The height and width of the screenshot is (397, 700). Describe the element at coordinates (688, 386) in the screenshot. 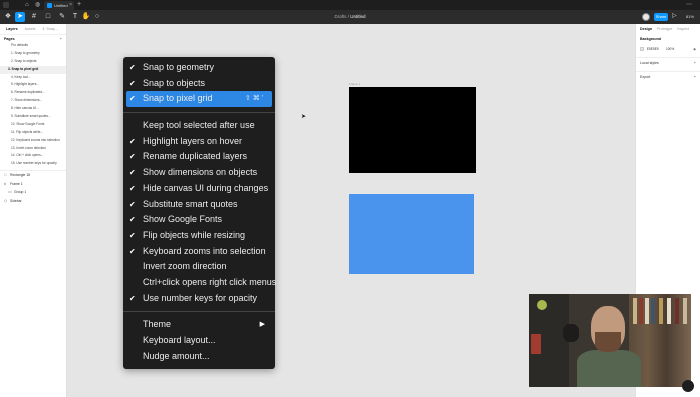

I see `help-button` at that location.